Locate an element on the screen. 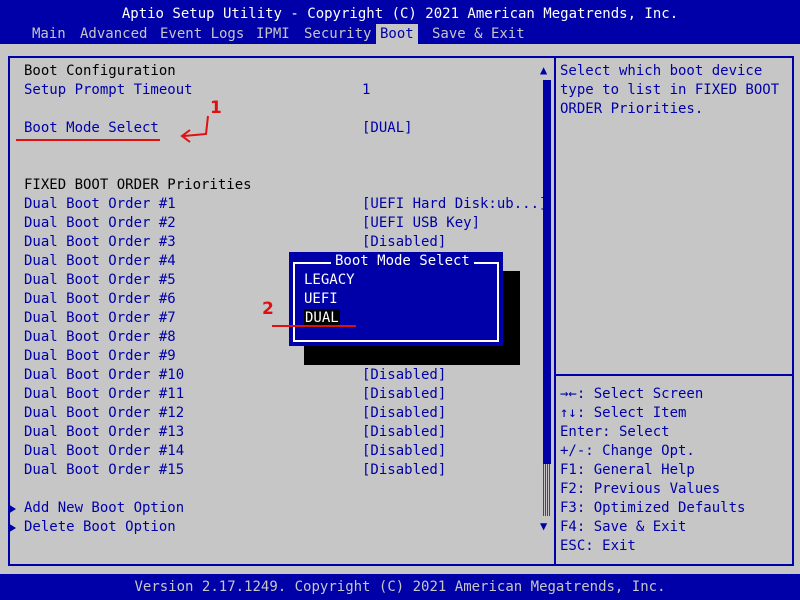 The height and width of the screenshot is (600, 800). key-help-optimized-defaults: F3: Optimized Defaults is located at coordinates (653, 508).